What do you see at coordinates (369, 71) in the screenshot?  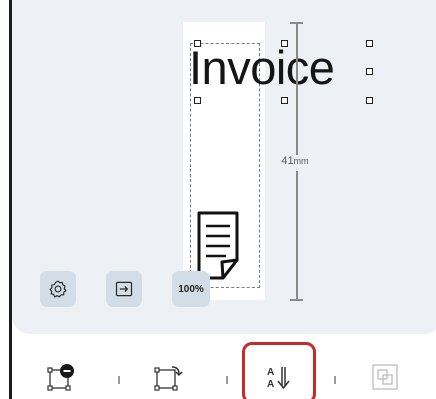 I see `resize-handle-middle-right` at bounding box center [369, 71].